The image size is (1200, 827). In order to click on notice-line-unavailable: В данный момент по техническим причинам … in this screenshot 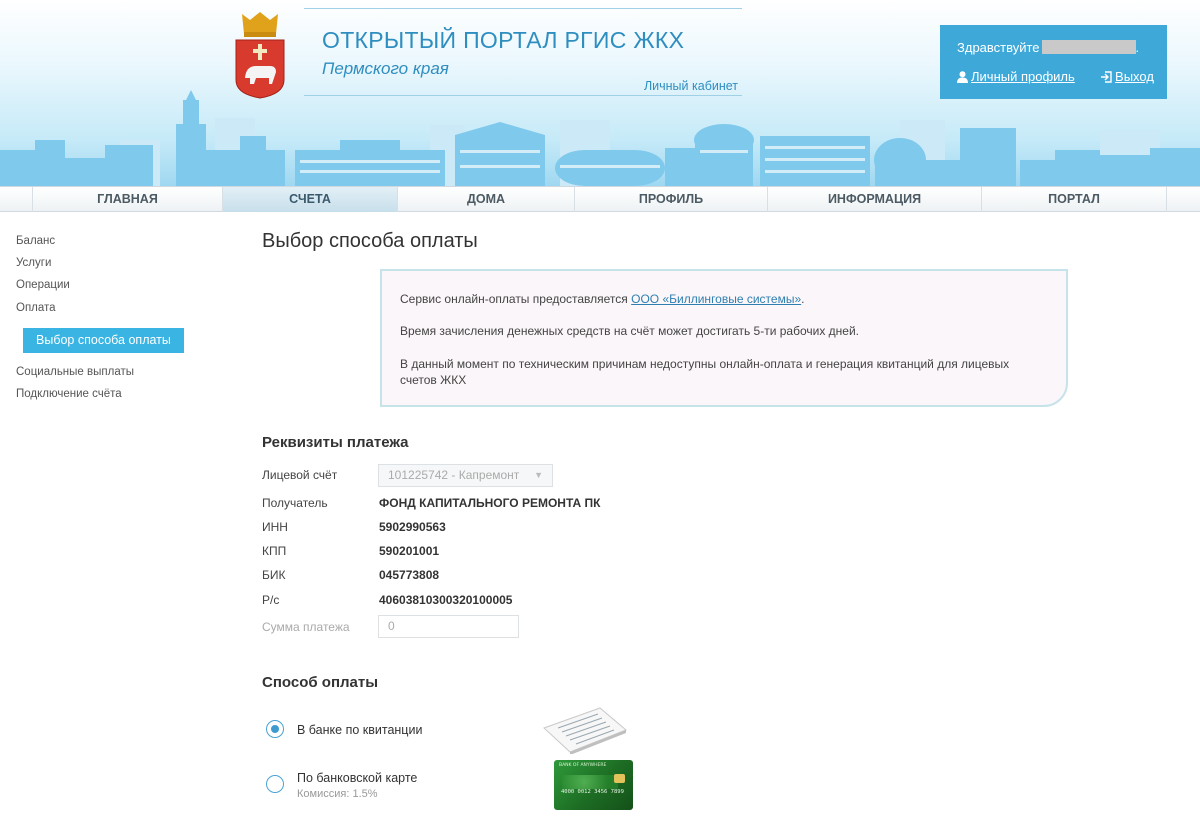, I will do `click(705, 372)`.